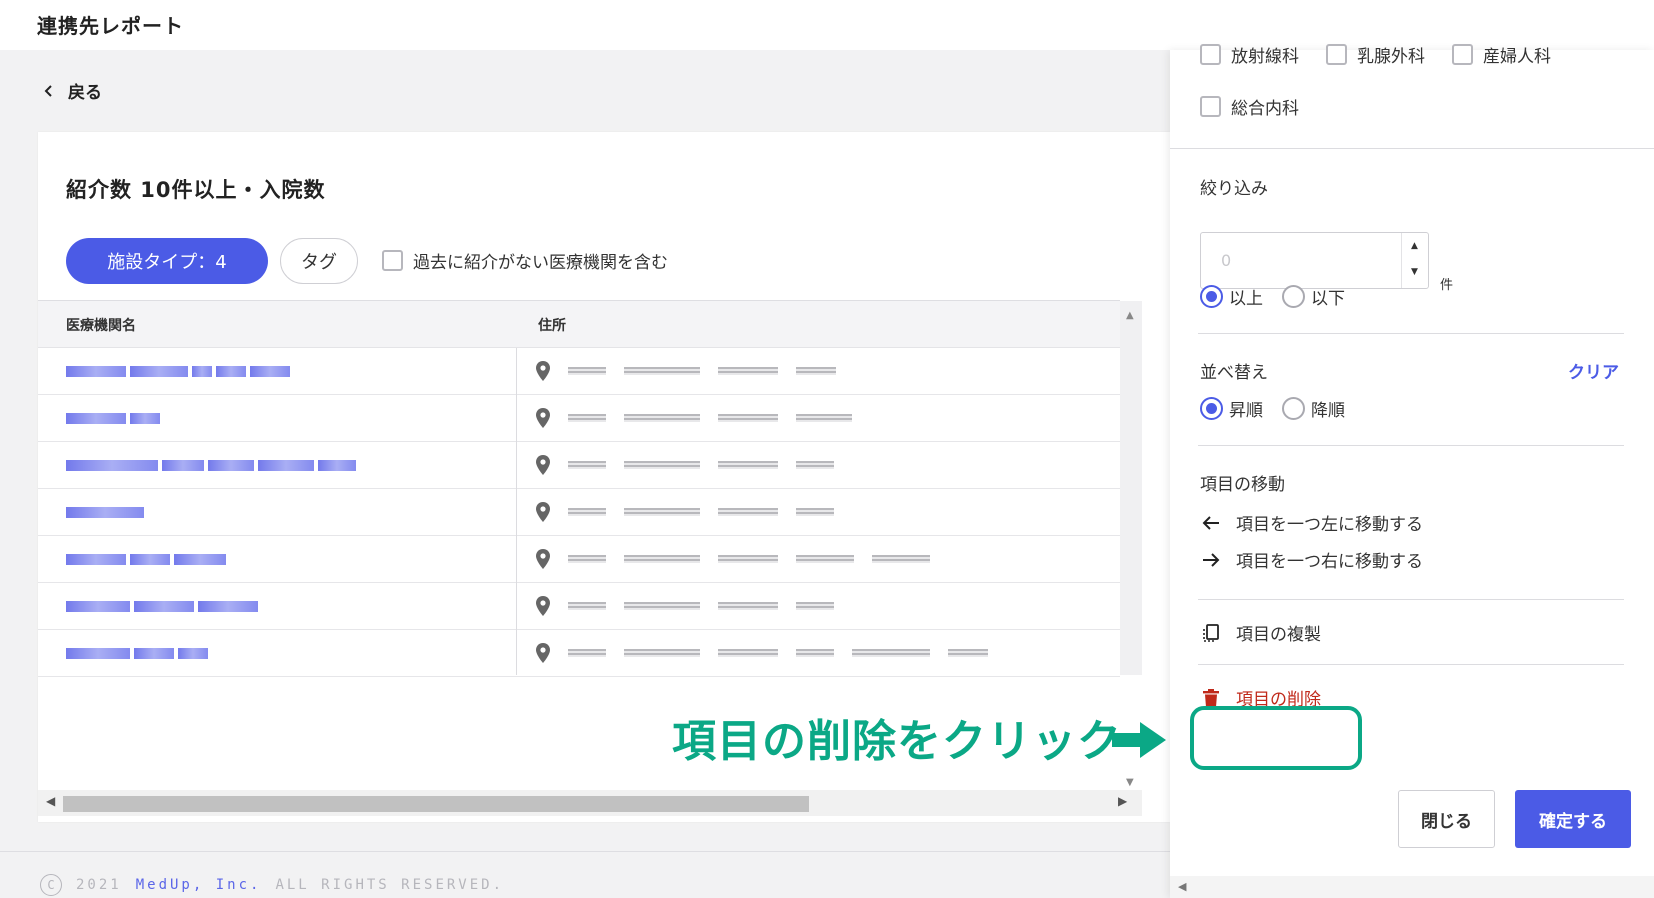  What do you see at coordinates (1412, 887) in the screenshot?
I see `panel-horizontal-scrollbar: ◀` at bounding box center [1412, 887].